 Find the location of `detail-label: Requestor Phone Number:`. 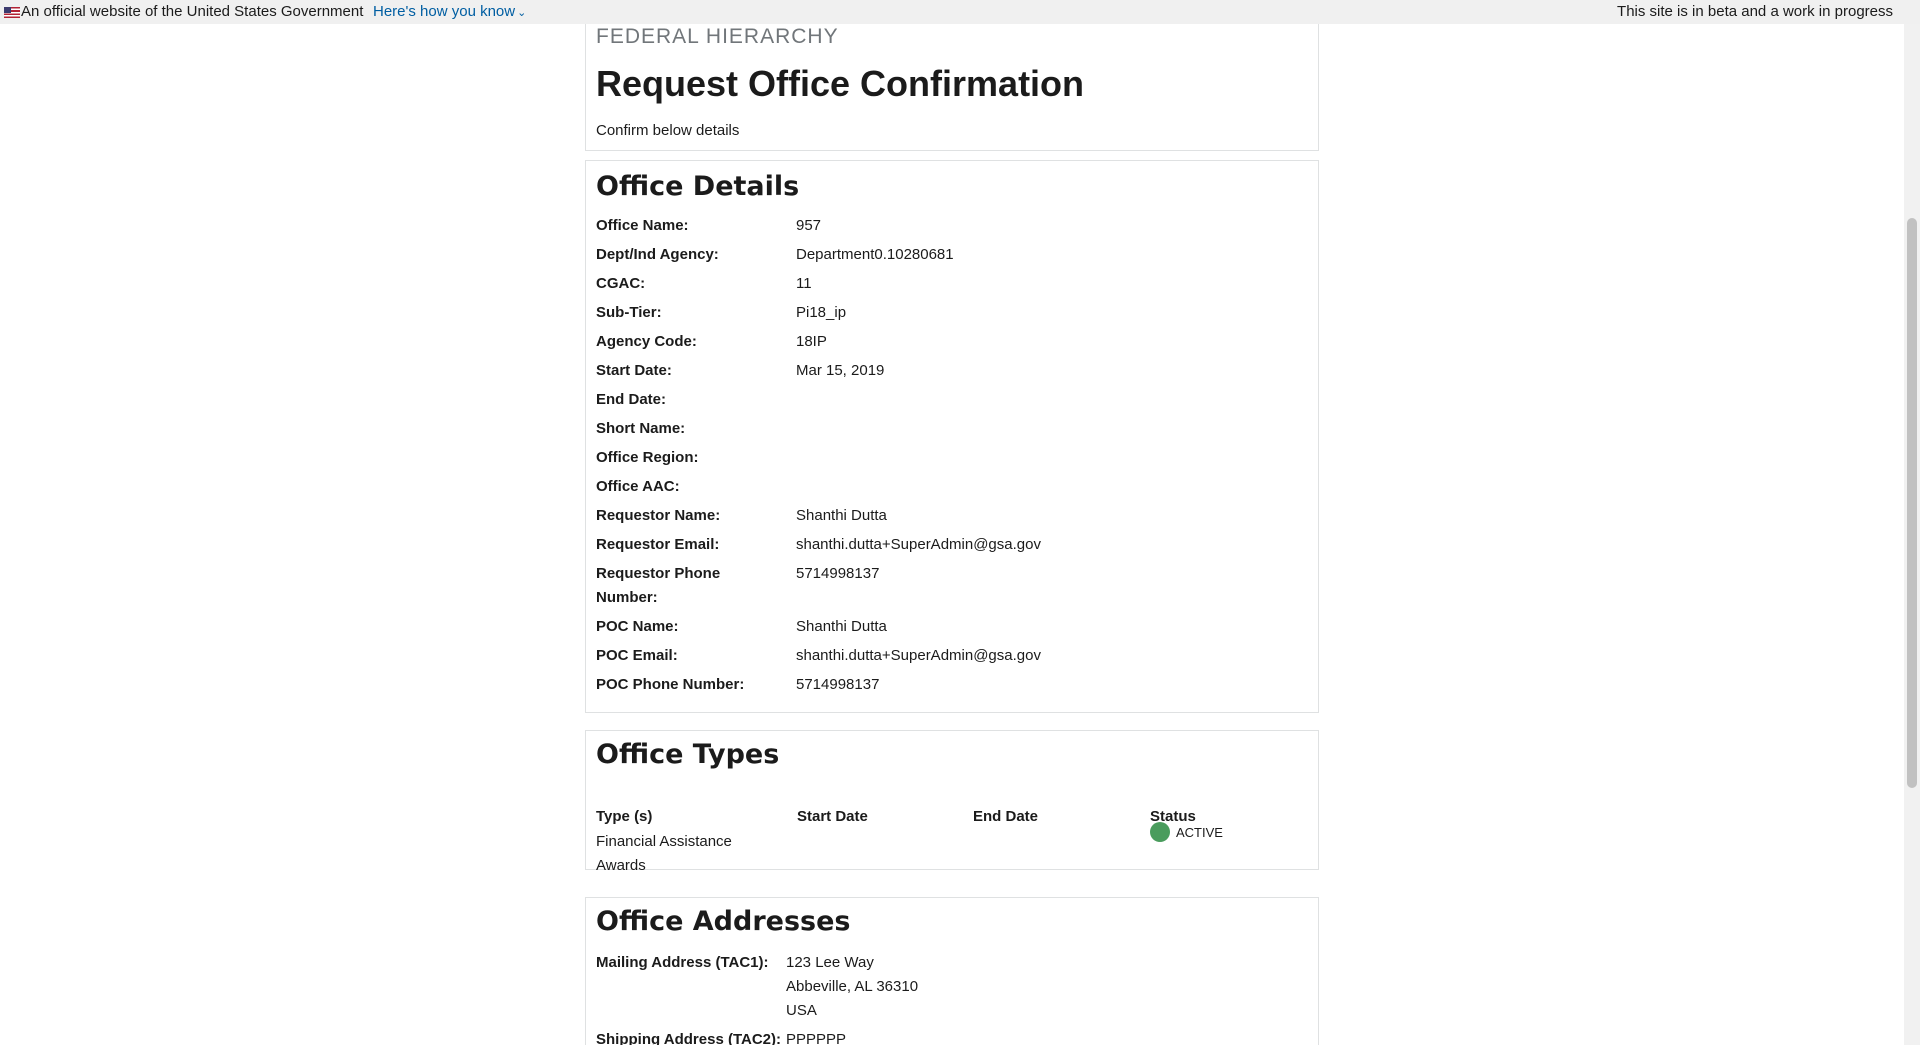

detail-label: Requestor Phone Number: is located at coordinates (658, 585).